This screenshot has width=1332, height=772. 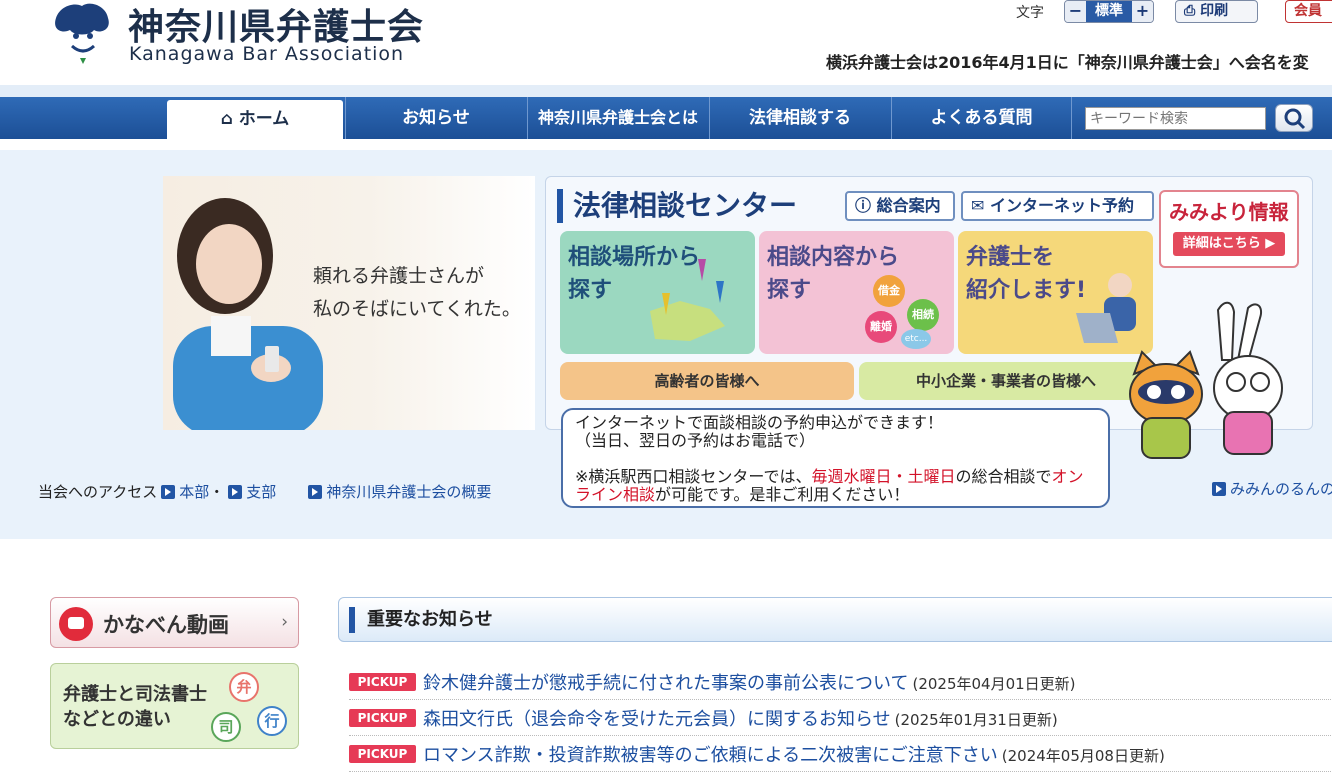 I want to click on mimin-link-wrap: みみんのるんの, so click(x=1270, y=488).